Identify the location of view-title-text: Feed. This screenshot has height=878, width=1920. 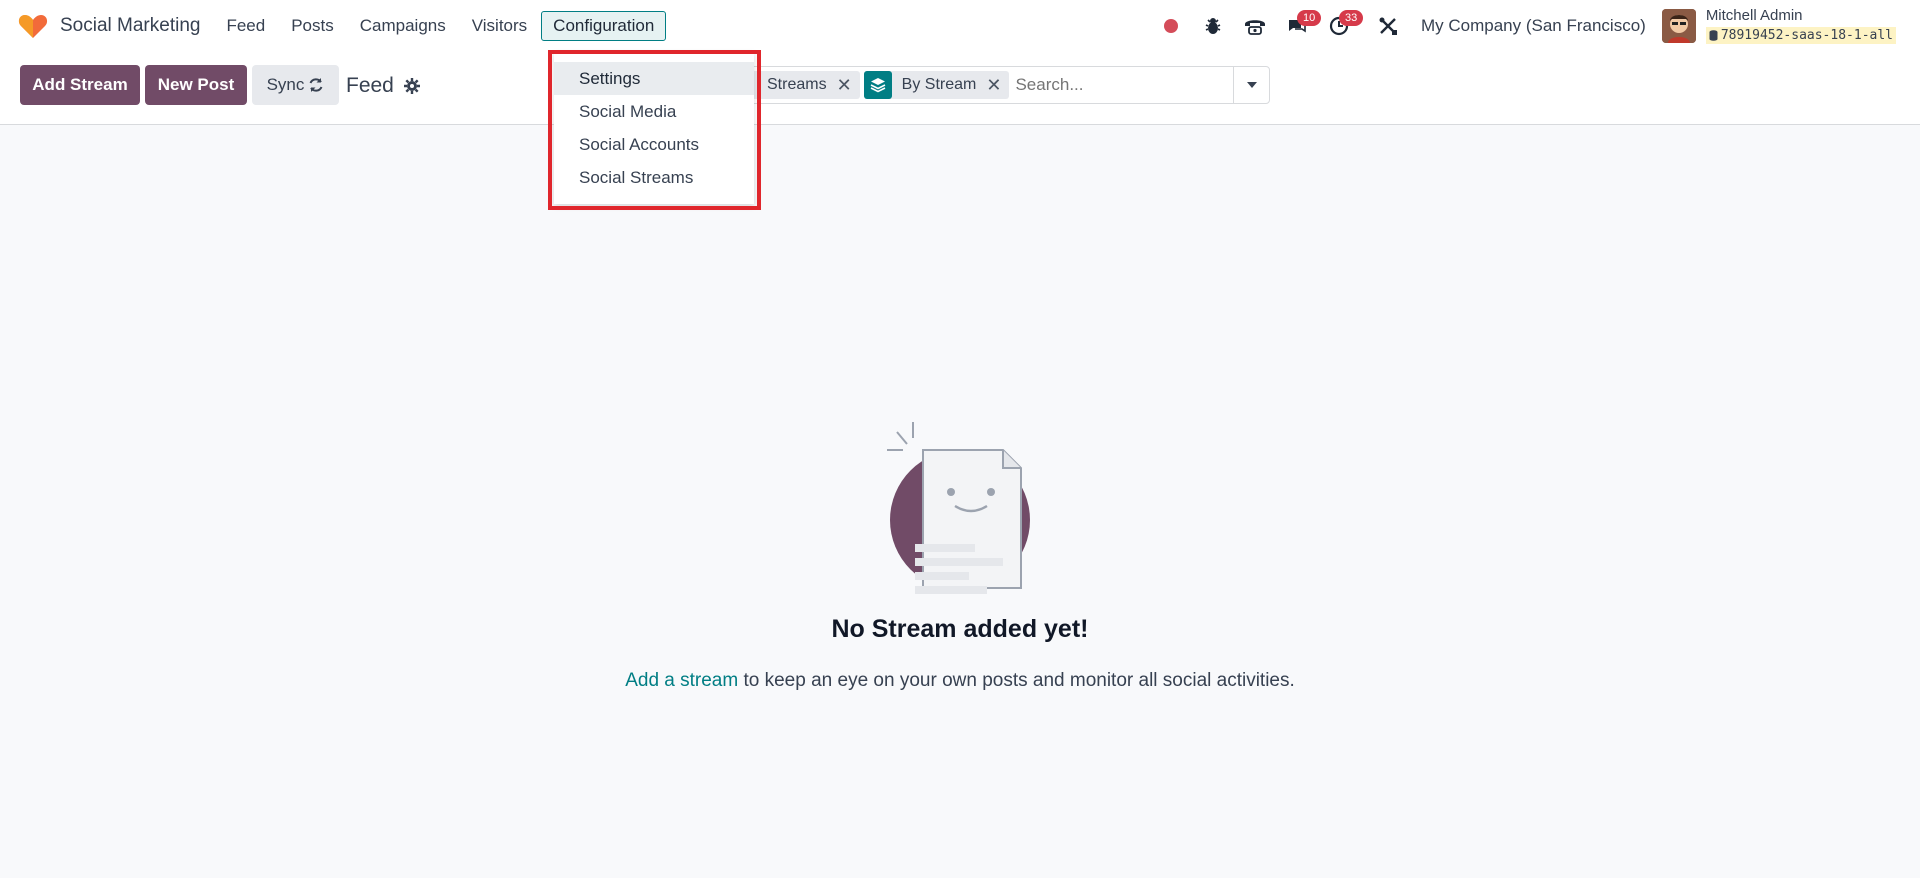
(370, 85).